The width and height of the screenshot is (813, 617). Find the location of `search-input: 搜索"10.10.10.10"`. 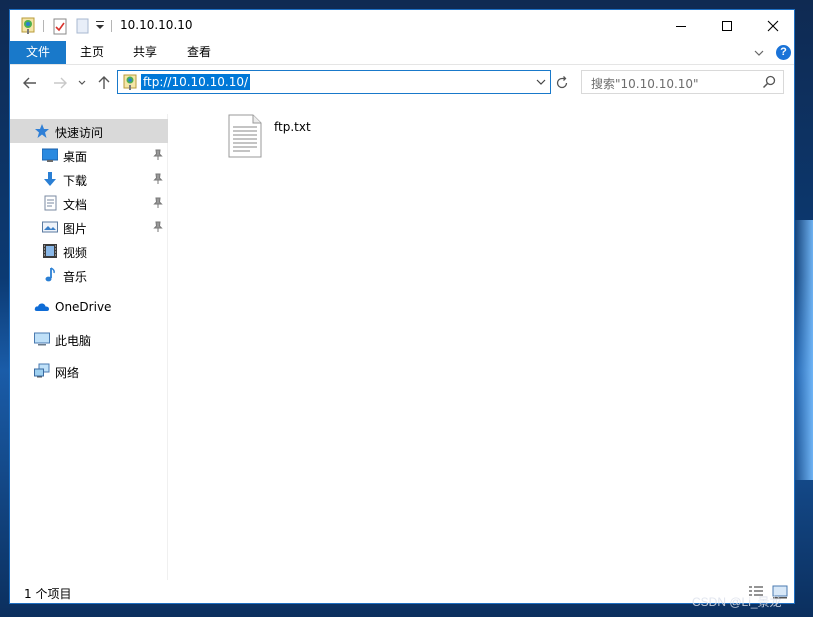

search-input: 搜索"10.10.10.10" is located at coordinates (645, 83).